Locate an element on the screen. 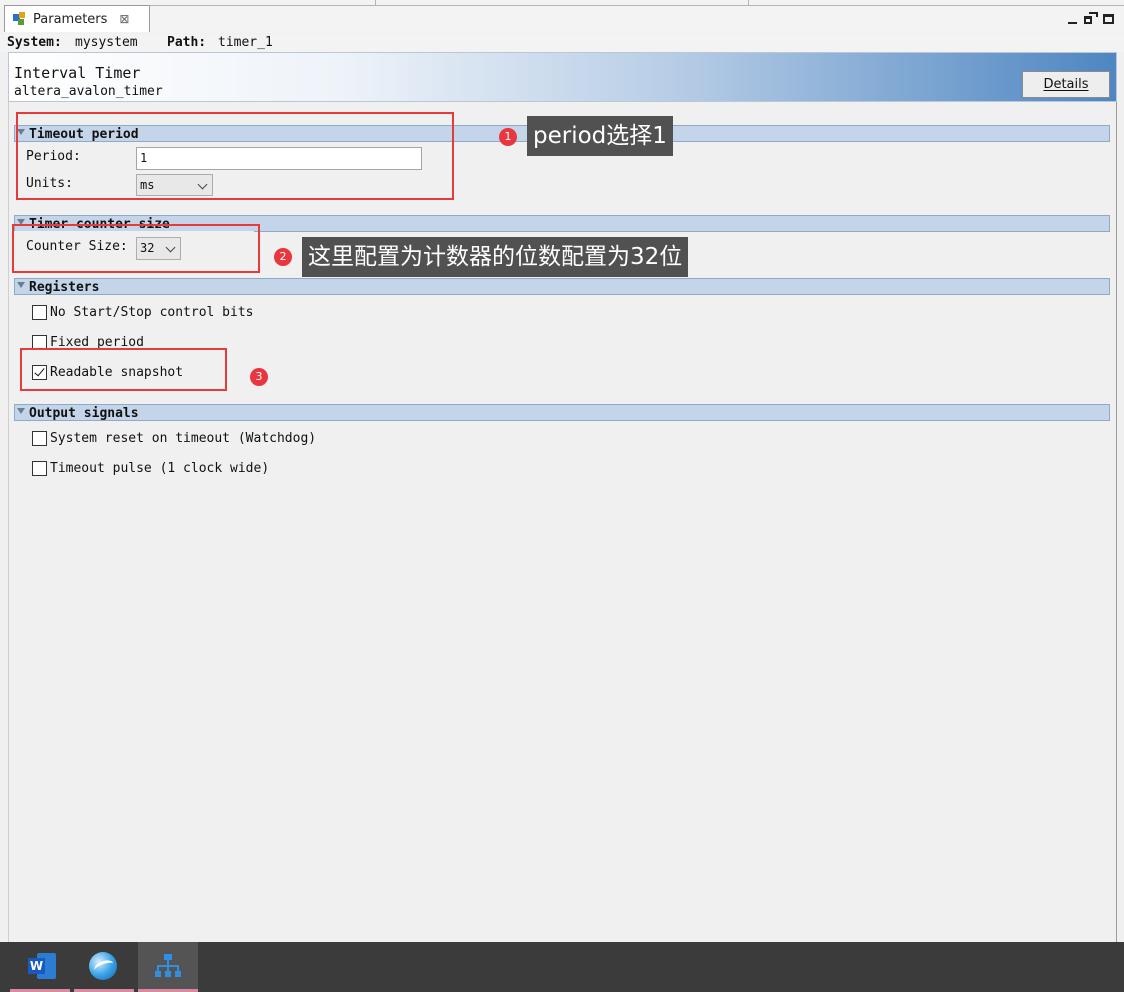 The width and height of the screenshot is (1124, 992). network-tool-icon is located at coordinates (168, 966).